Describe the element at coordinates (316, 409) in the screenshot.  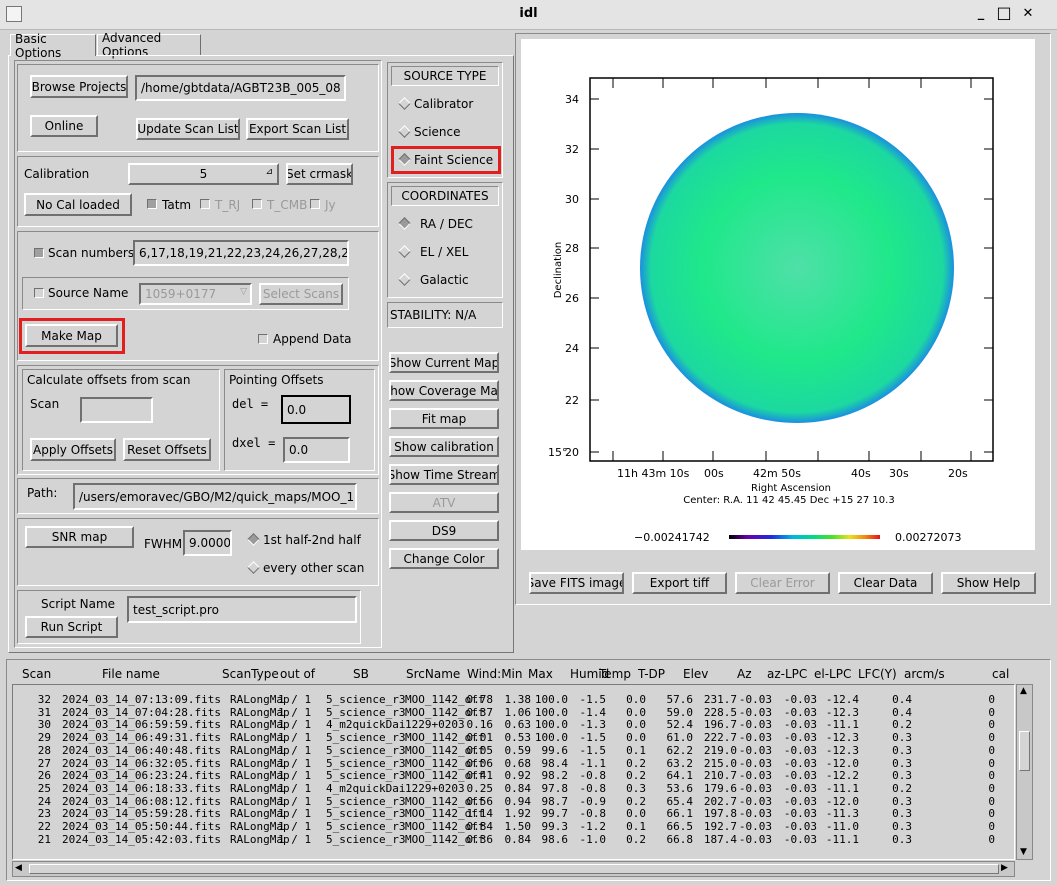
I see `del-input: 0.0` at that location.